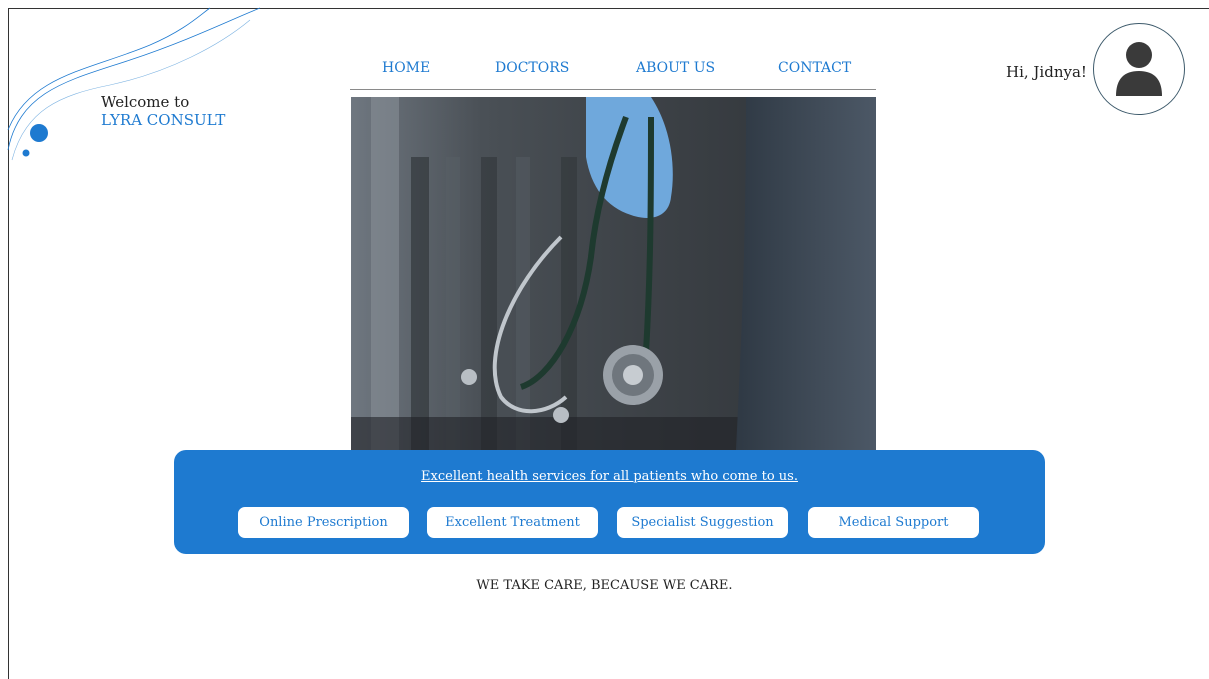 This screenshot has width=1209, height=679. What do you see at coordinates (613, 75) in the screenshot?
I see `main-nav: HOME DOCTORS ABOUT US CONTACT` at bounding box center [613, 75].